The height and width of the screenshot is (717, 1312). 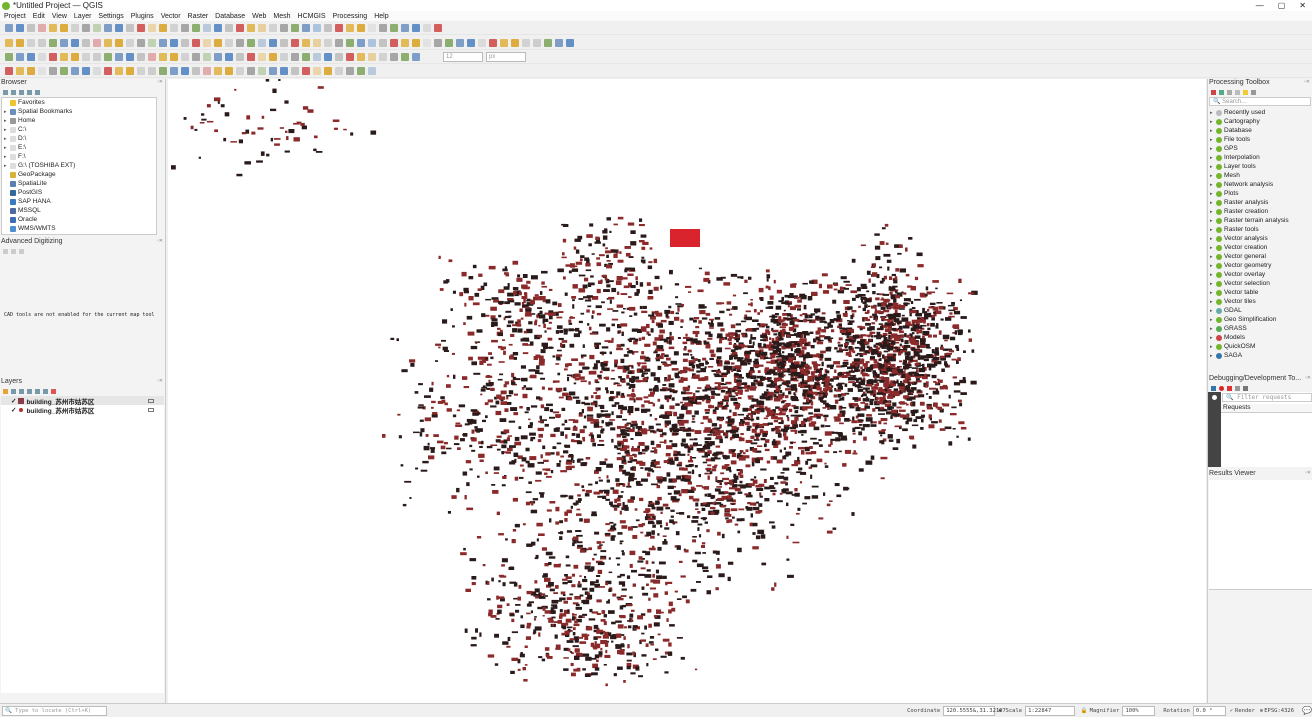 I want to click on funnel-icon, so click(x=21, y=92).